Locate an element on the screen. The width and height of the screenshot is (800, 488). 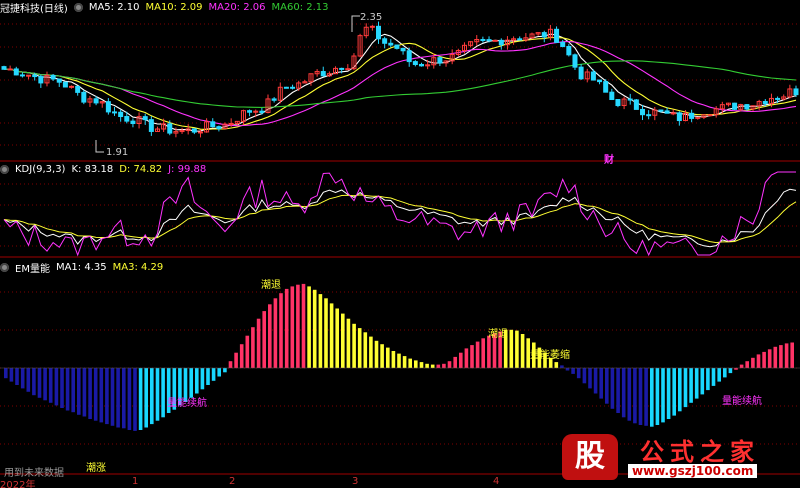
price-title: 冠捷科技(日线) is located at coordinates (34, 7).